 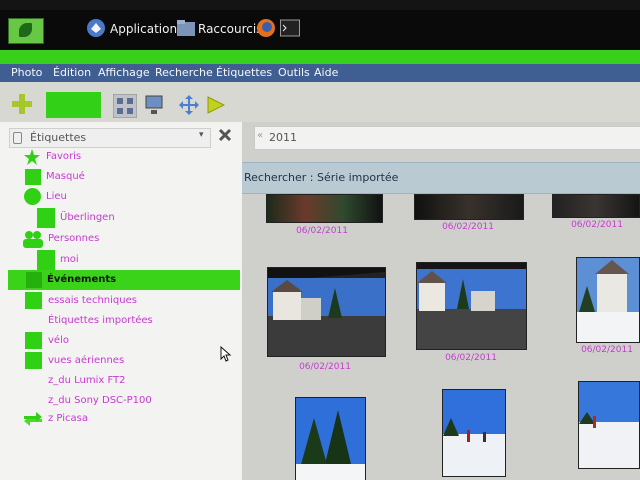 What do you see at coordinates (290, 28) in the screenshot?
I see `terminal-icon` at bounding box center [290, 28].